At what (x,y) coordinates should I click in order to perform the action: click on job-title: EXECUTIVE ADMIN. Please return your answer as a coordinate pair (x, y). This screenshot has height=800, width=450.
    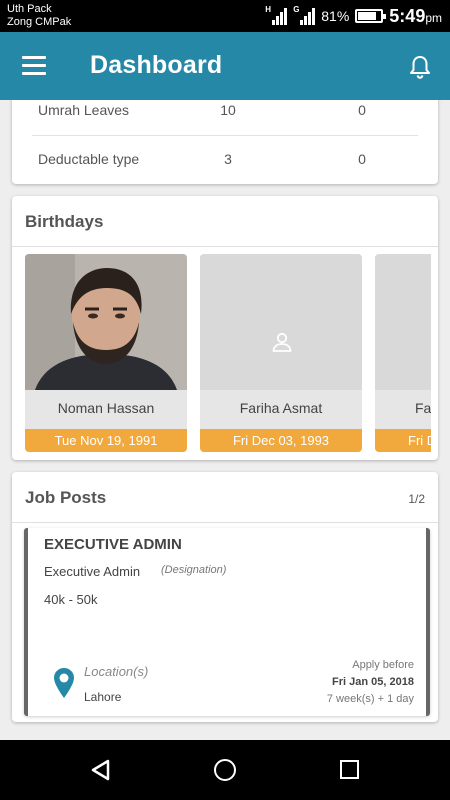
    Looking at the image, I should click on (113, 544).